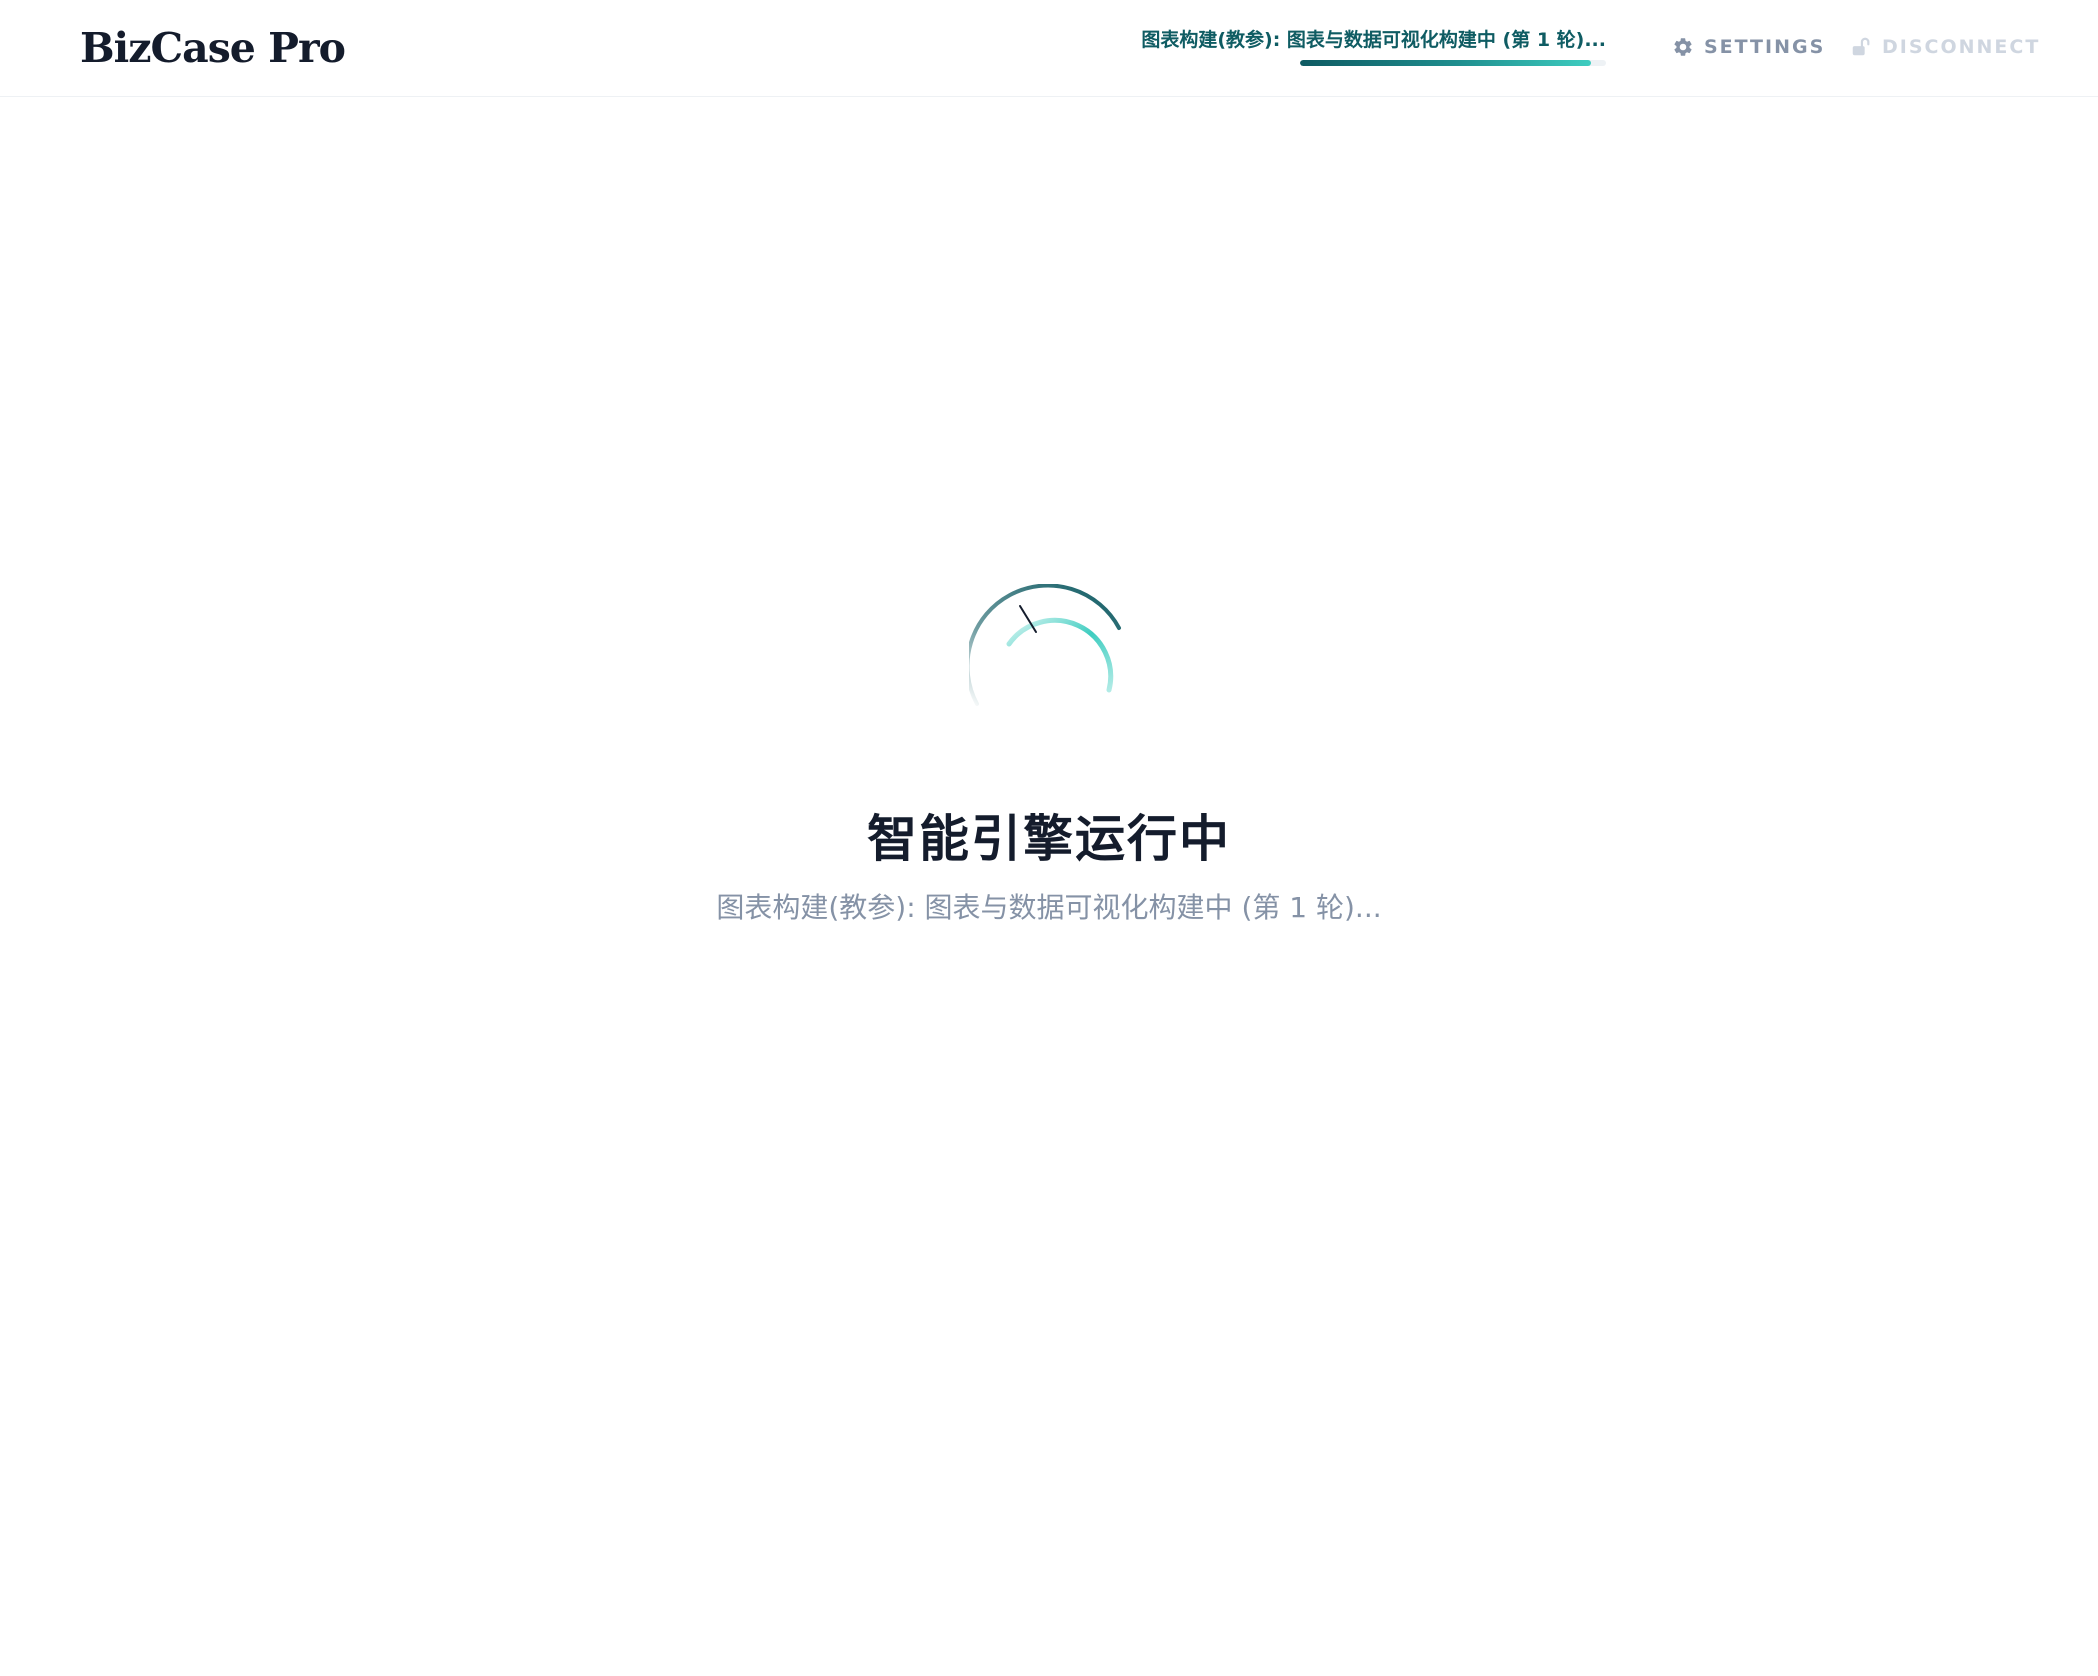 This screenshot has width=2098, height=1676. What do you see at coordinates (1445, 63) in the screenshot?
I see `progress-bar-fill` at bounding box center [1445, 63].